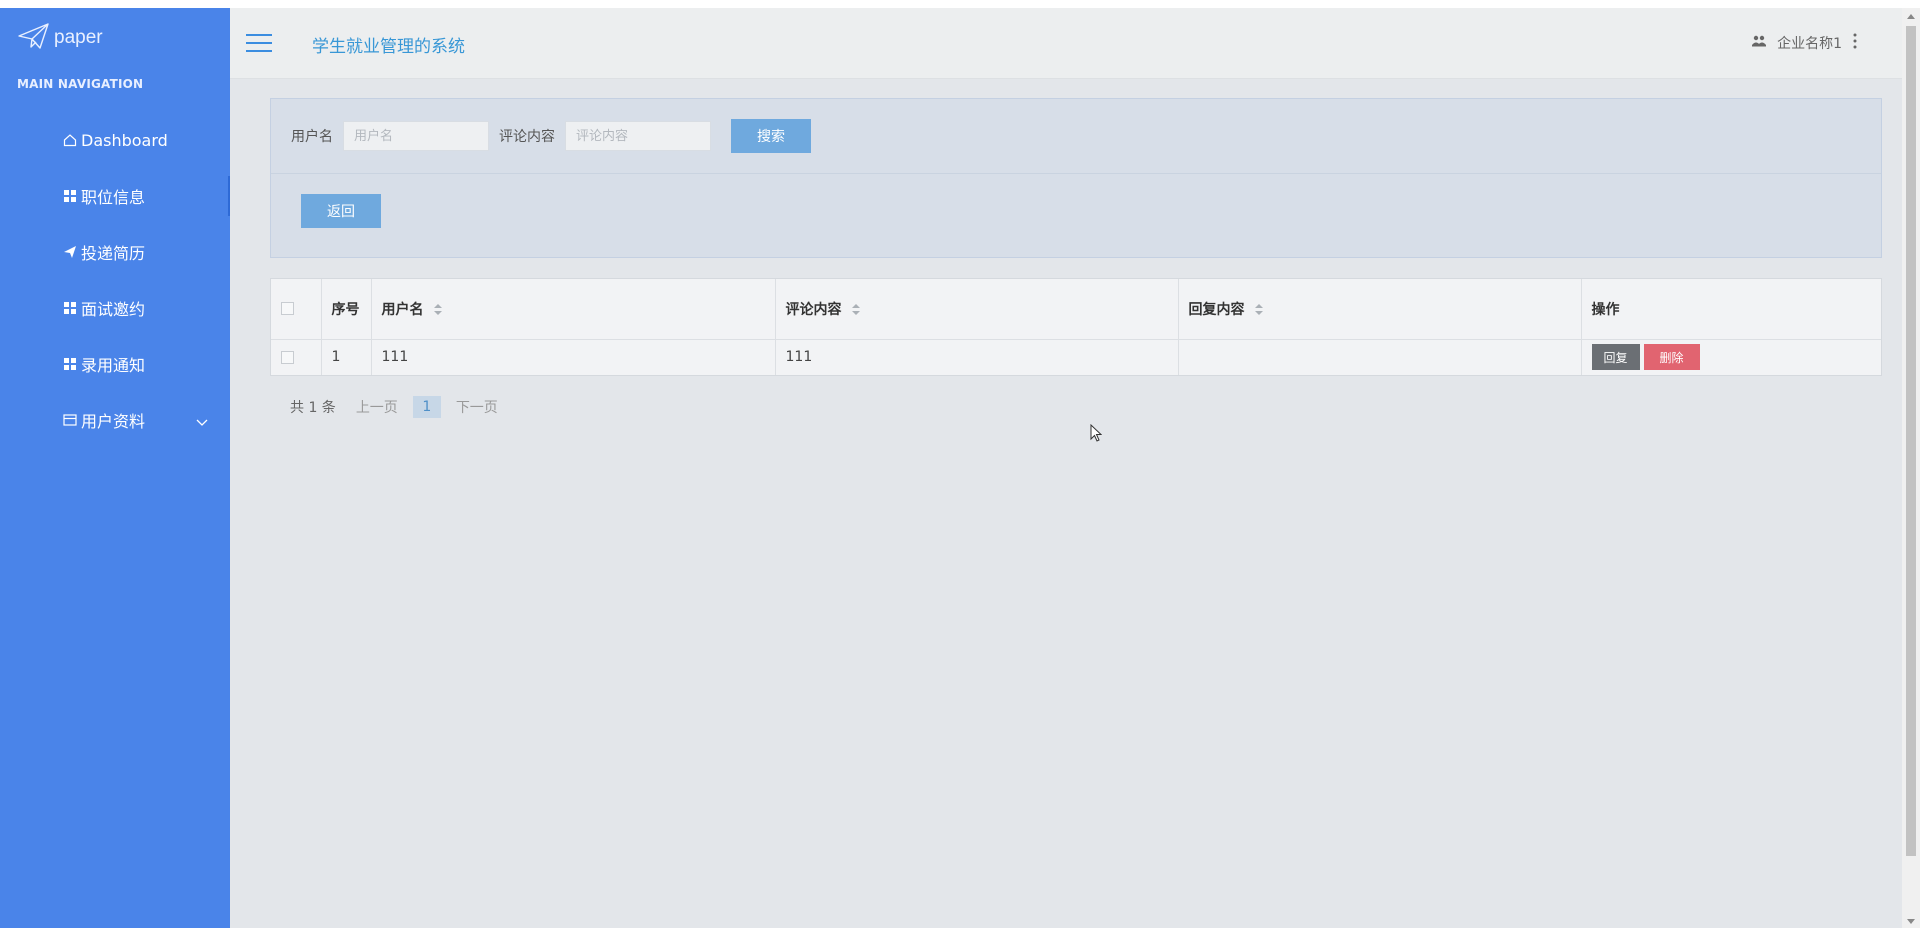  I want to click on scroll-thumb, so click(1911, 441).